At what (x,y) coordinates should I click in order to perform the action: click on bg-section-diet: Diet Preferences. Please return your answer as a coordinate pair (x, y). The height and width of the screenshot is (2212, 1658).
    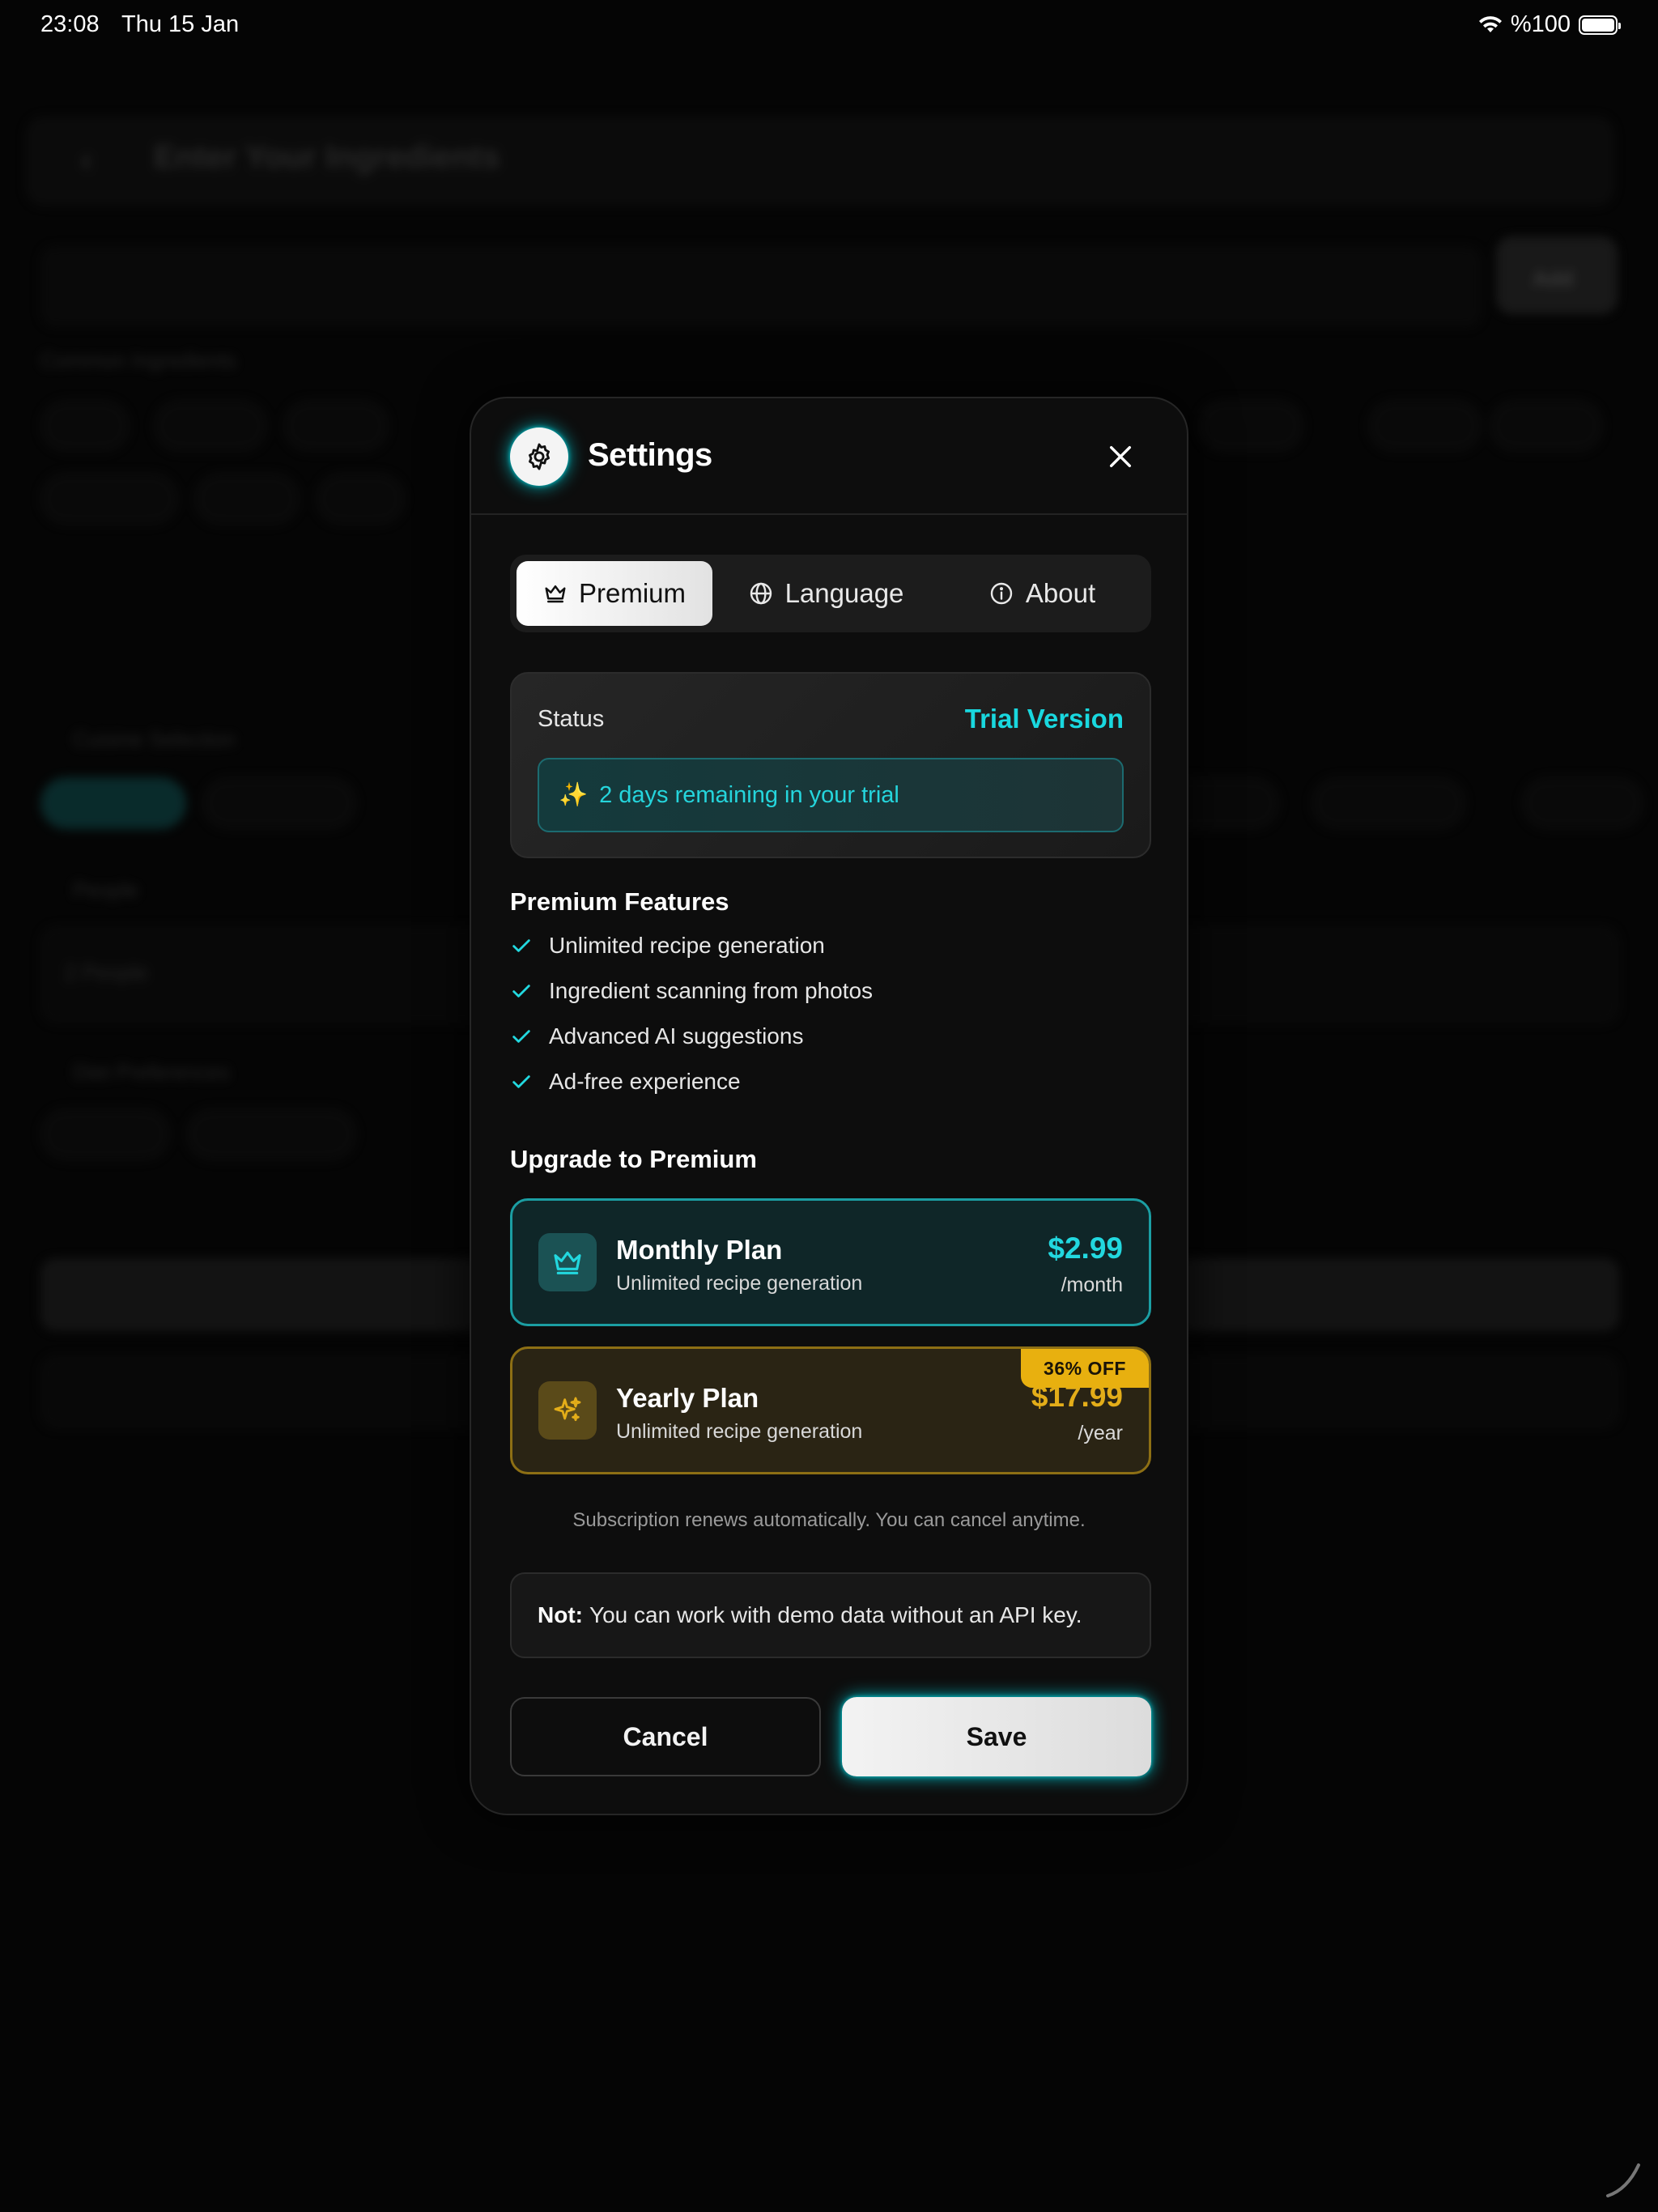
    Looking at the image, I should click on (151, 1072).